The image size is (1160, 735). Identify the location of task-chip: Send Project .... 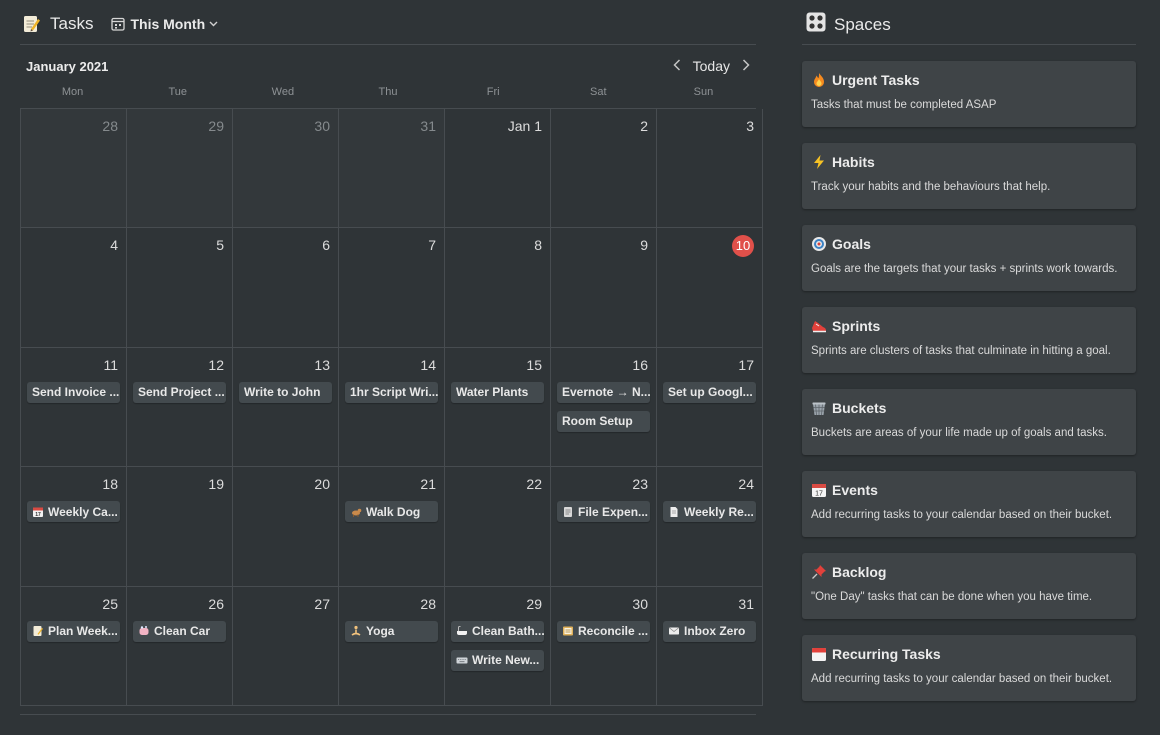
(179, 392).